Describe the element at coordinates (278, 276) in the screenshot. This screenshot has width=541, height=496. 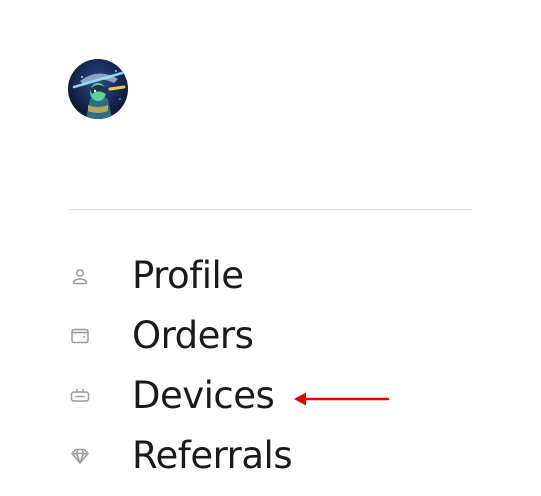
I see `nav-item-profile: Profile` at that location.